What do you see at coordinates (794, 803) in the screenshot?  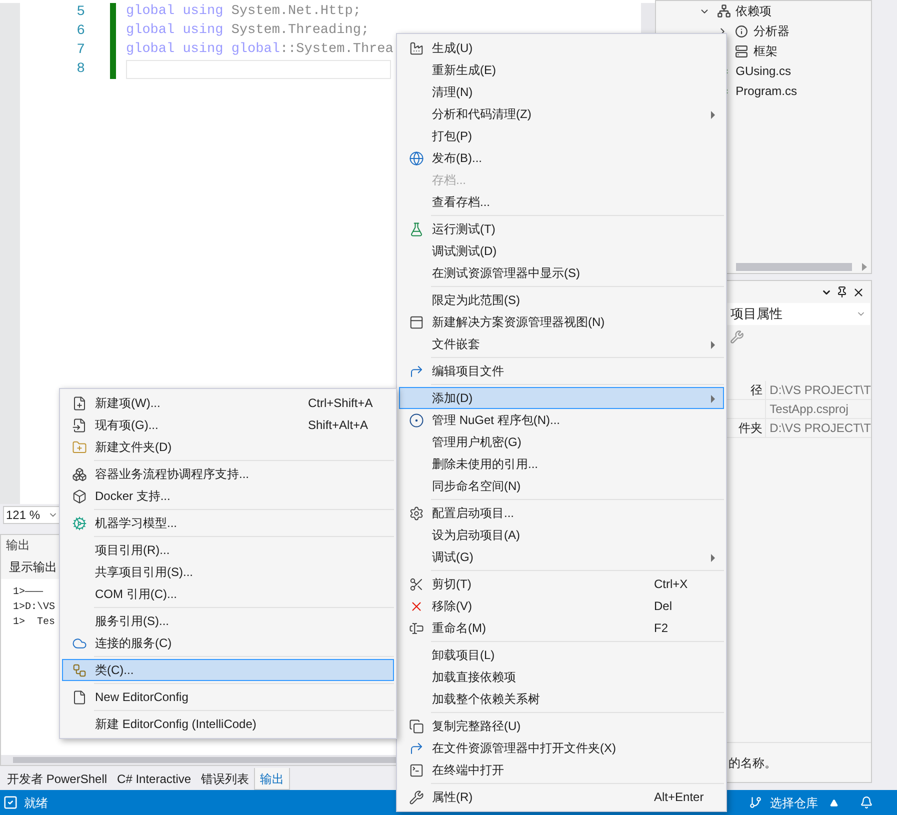 I see `repository-selector: 选择仓库` at bounding box center [794, 803].